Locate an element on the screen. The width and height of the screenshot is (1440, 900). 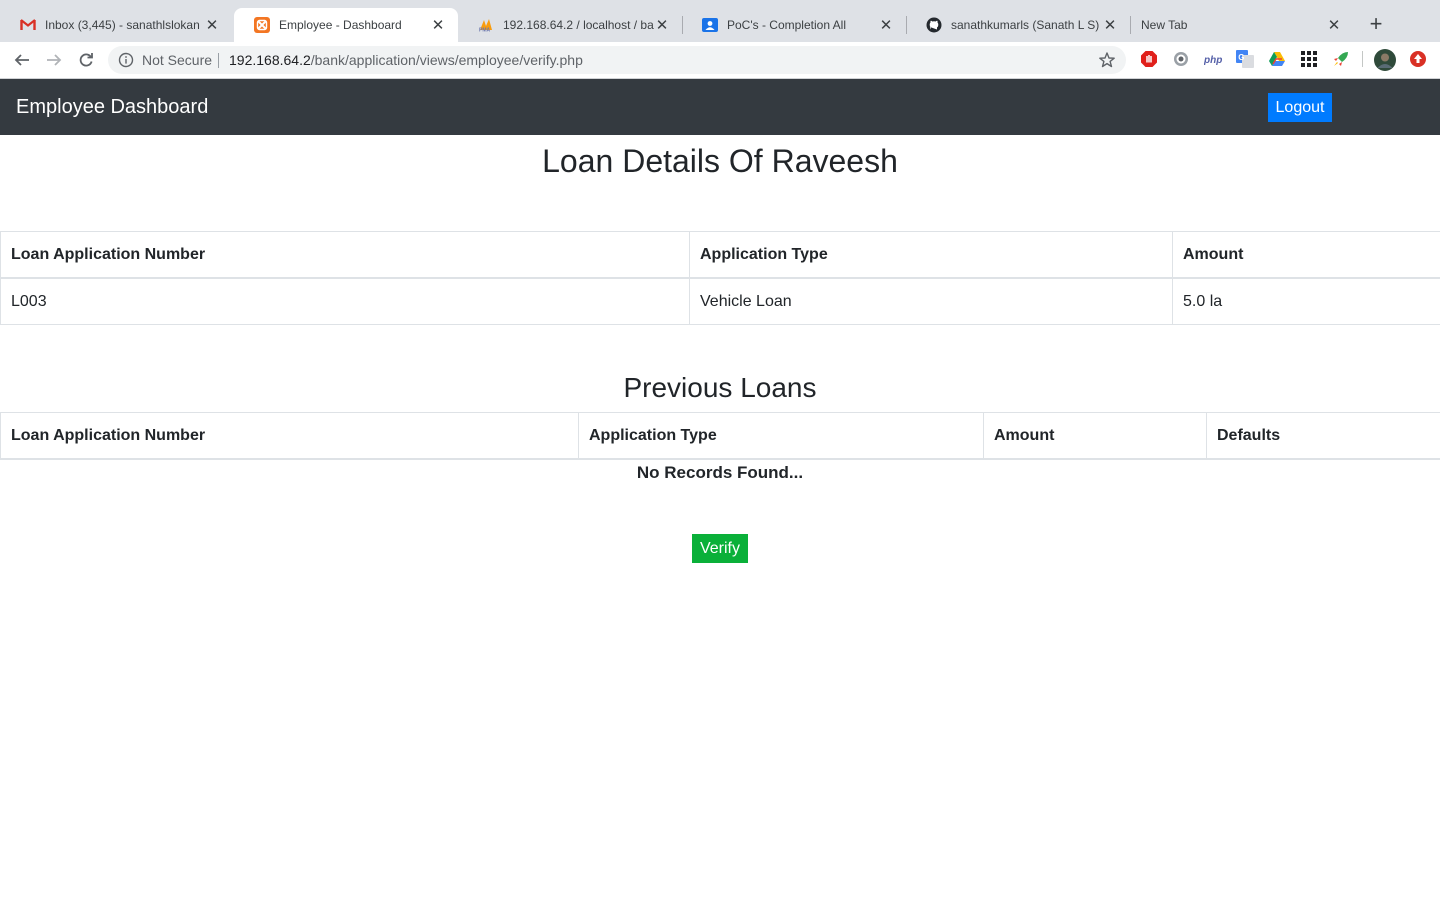
rocket-icon is located at coordinates (1341, 59).